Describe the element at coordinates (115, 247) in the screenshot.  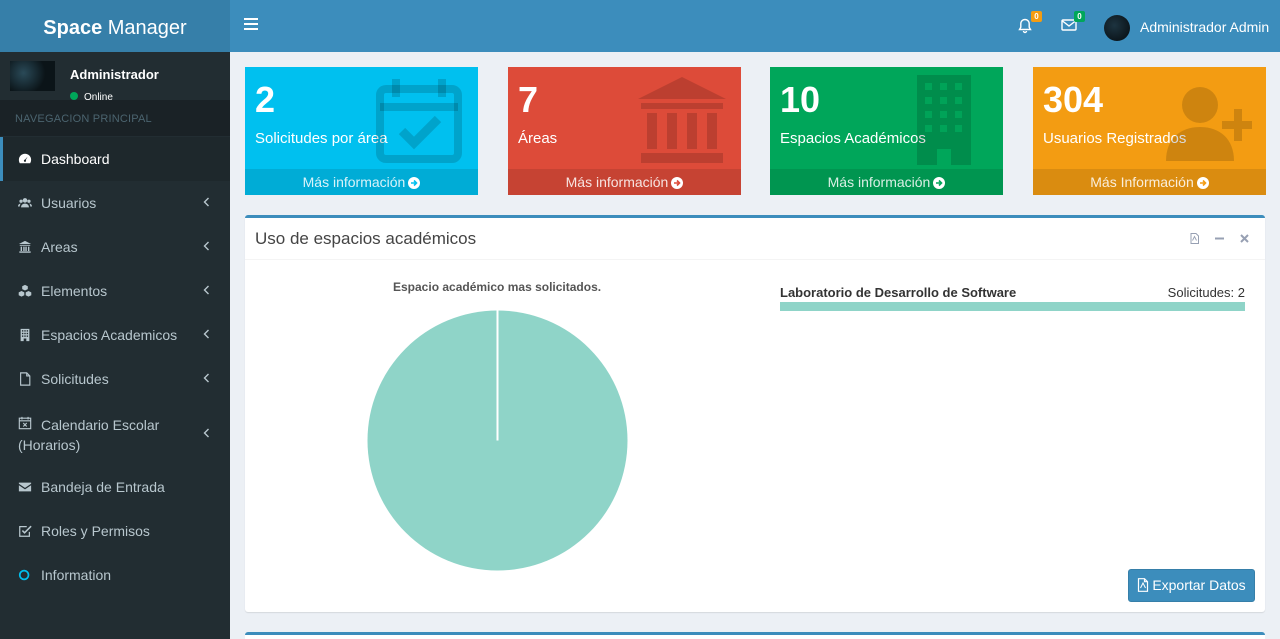
I see `sidebar-item-areas: Areas` at that location.